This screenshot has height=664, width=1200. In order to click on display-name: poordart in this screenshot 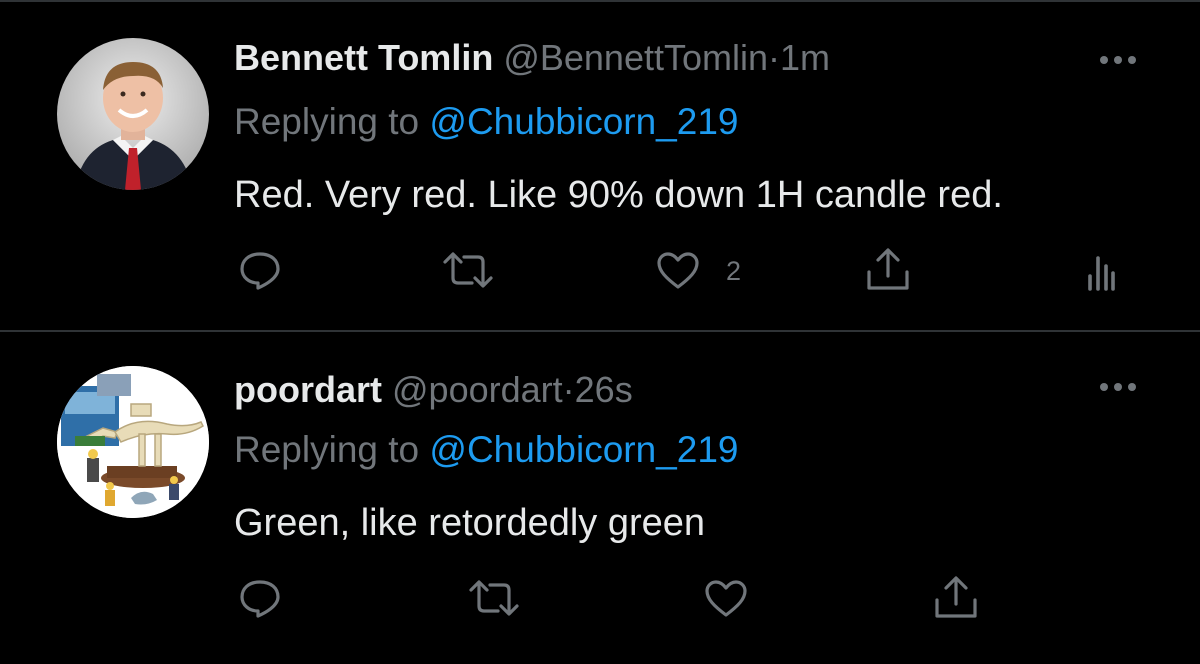, I will do `click(308, 389)`.